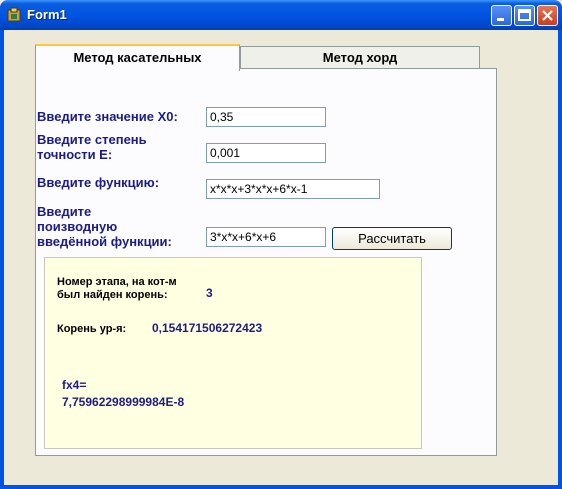 This screenshot has width=562, height=489. Describe the element at coordinates (392, 238) in the screenshot. I see `calculate-button: Рассчитать` at that location.